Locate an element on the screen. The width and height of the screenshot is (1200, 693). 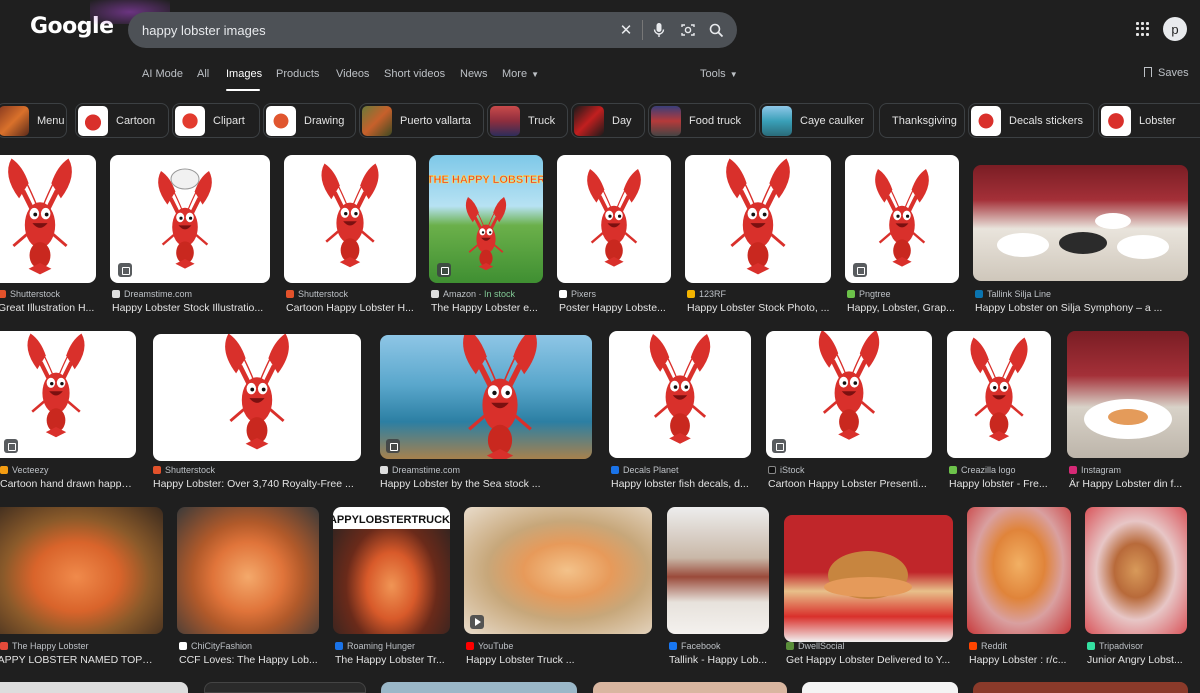
result-source: Vecteezy is located at coordinates (68, 470).